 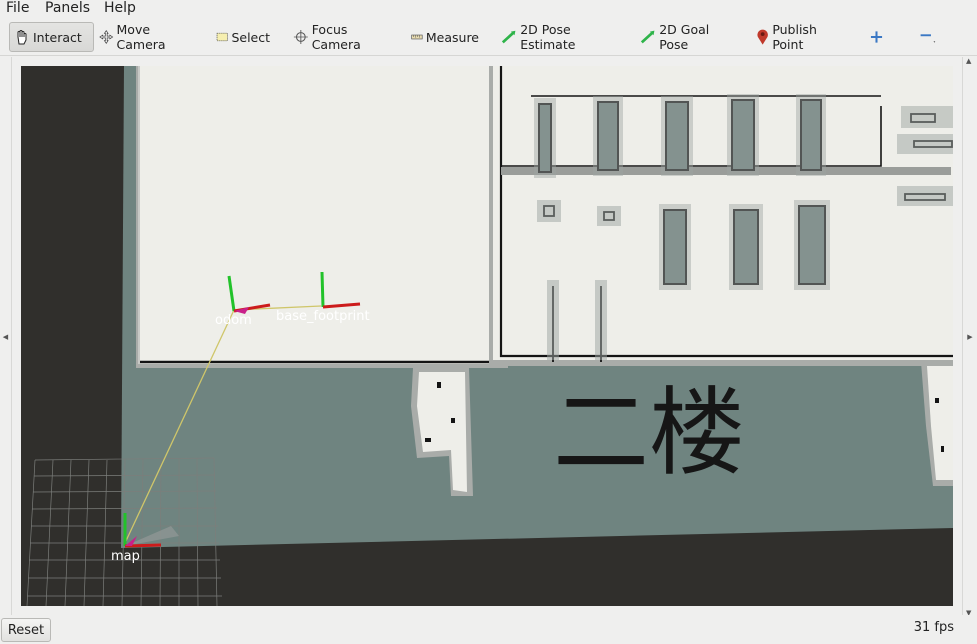 I want to click on goal-pose-tool-button: 2D Goal Pose, so click(x=687, y=37).